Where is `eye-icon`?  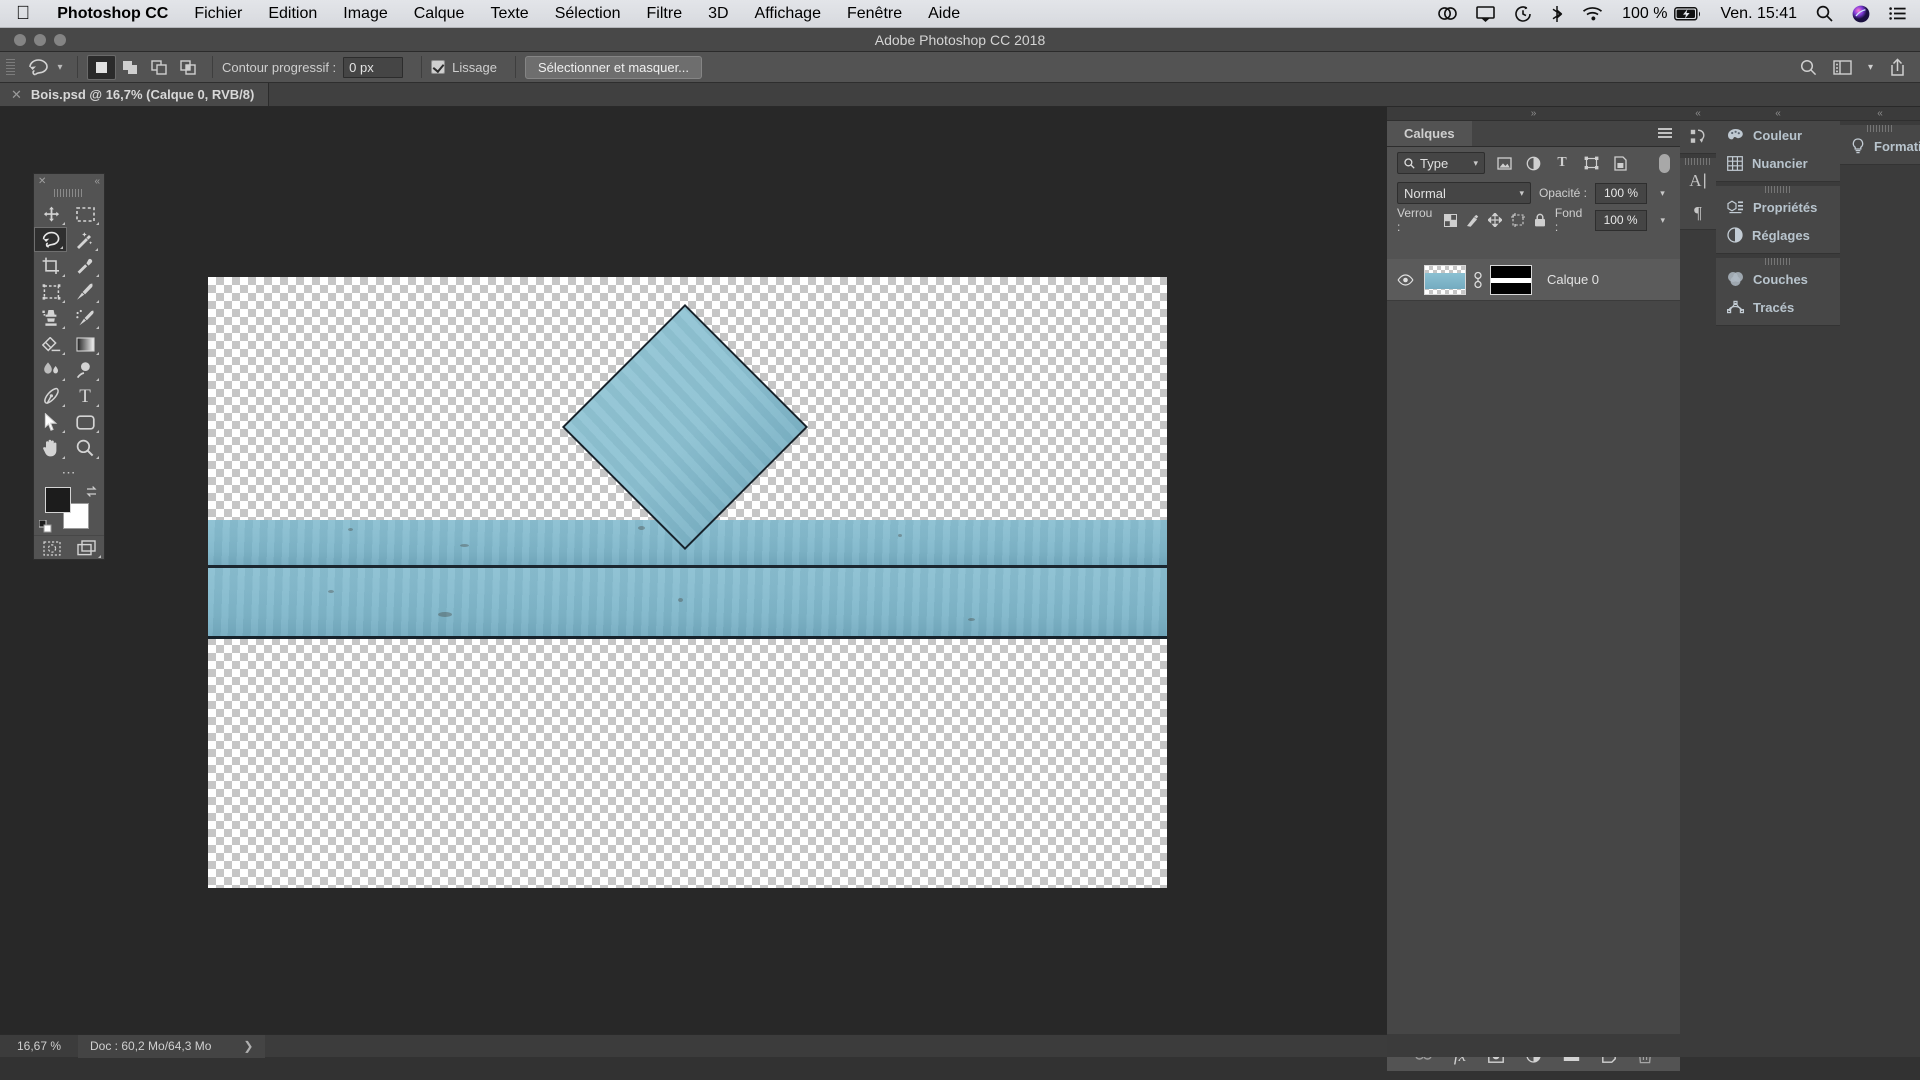 eye-icon is located at coordinates (1405, 279).